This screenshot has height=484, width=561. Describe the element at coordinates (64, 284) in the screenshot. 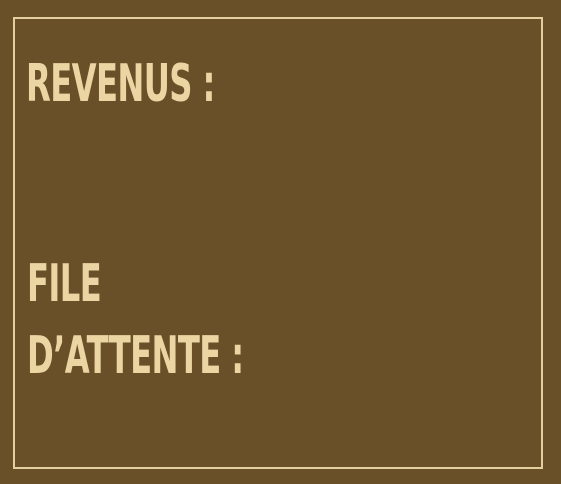

I see `queue-label-line1: FILE` at that location.